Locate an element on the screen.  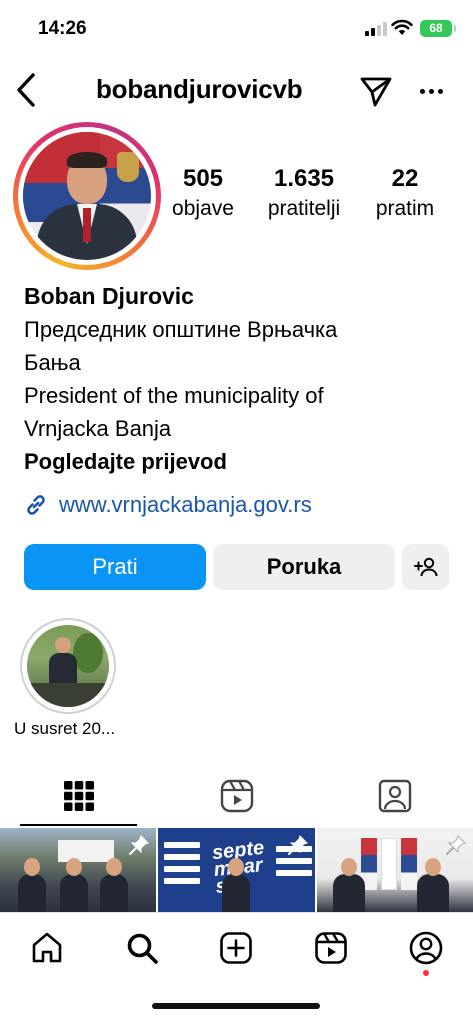
posts-grid: septembarski is located at coordinates (236, 870).